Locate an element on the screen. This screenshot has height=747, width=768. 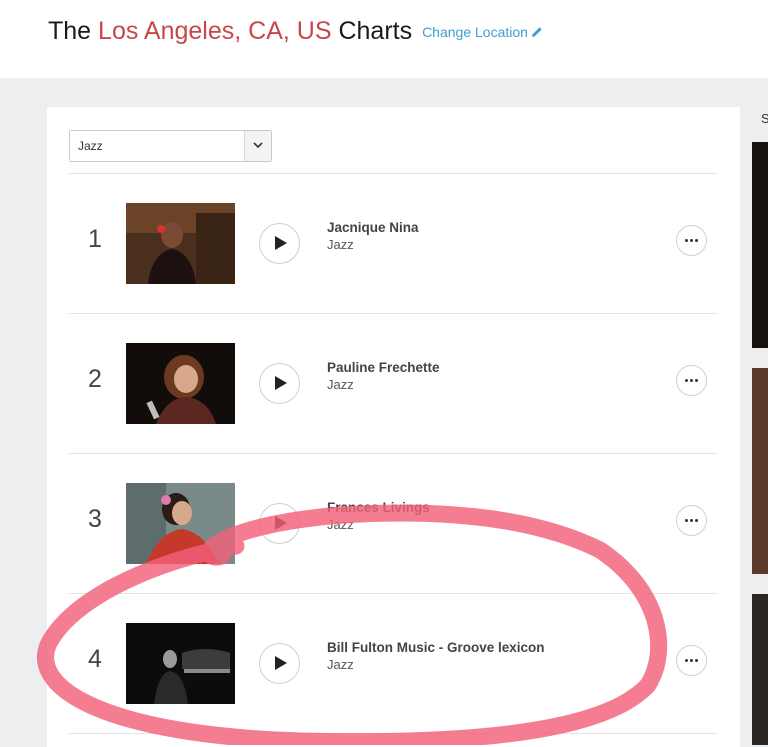
track-title: Jacnique Nina is located at coordinates (373, 227).